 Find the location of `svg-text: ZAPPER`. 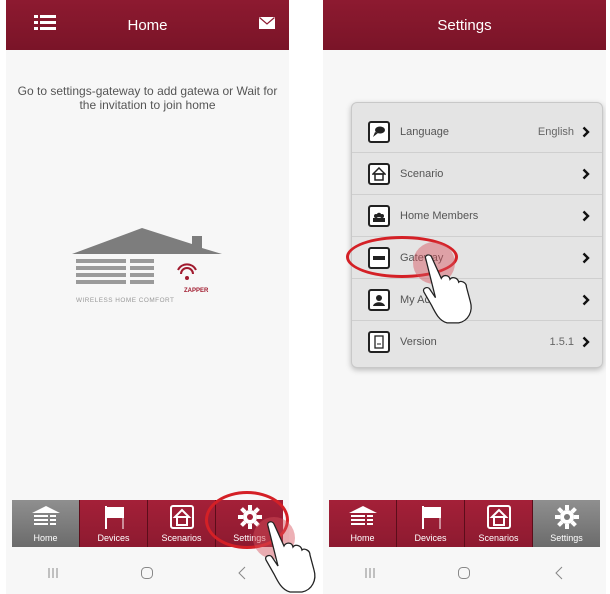

svg-text: ZAPPER is located at coordinates (196, 291).